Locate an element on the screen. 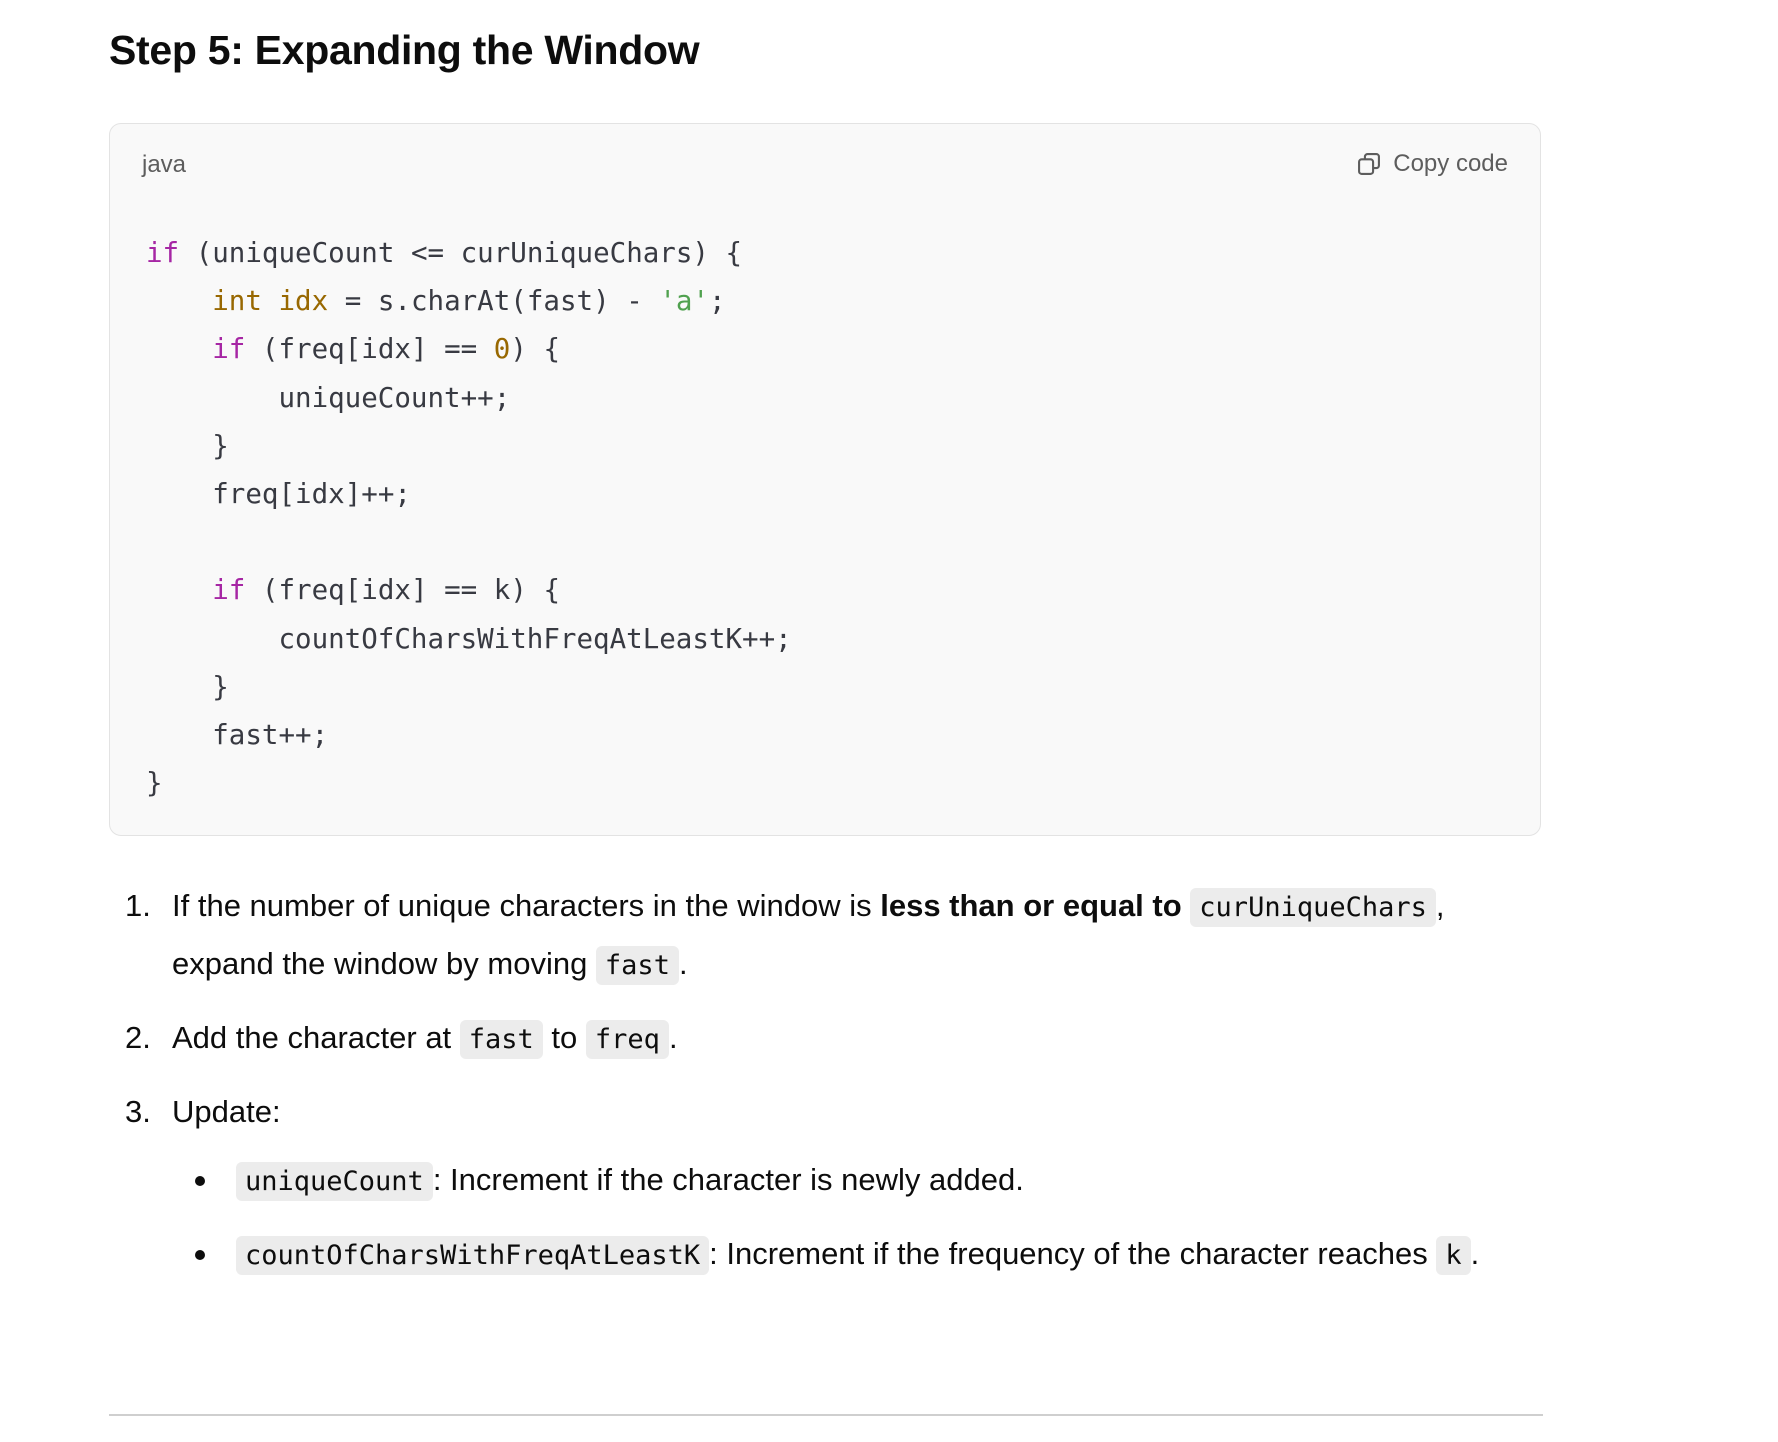 The width and height of the screenshot is (1778, 1442). code-line: fast++; is located at coordinates (270, 735).